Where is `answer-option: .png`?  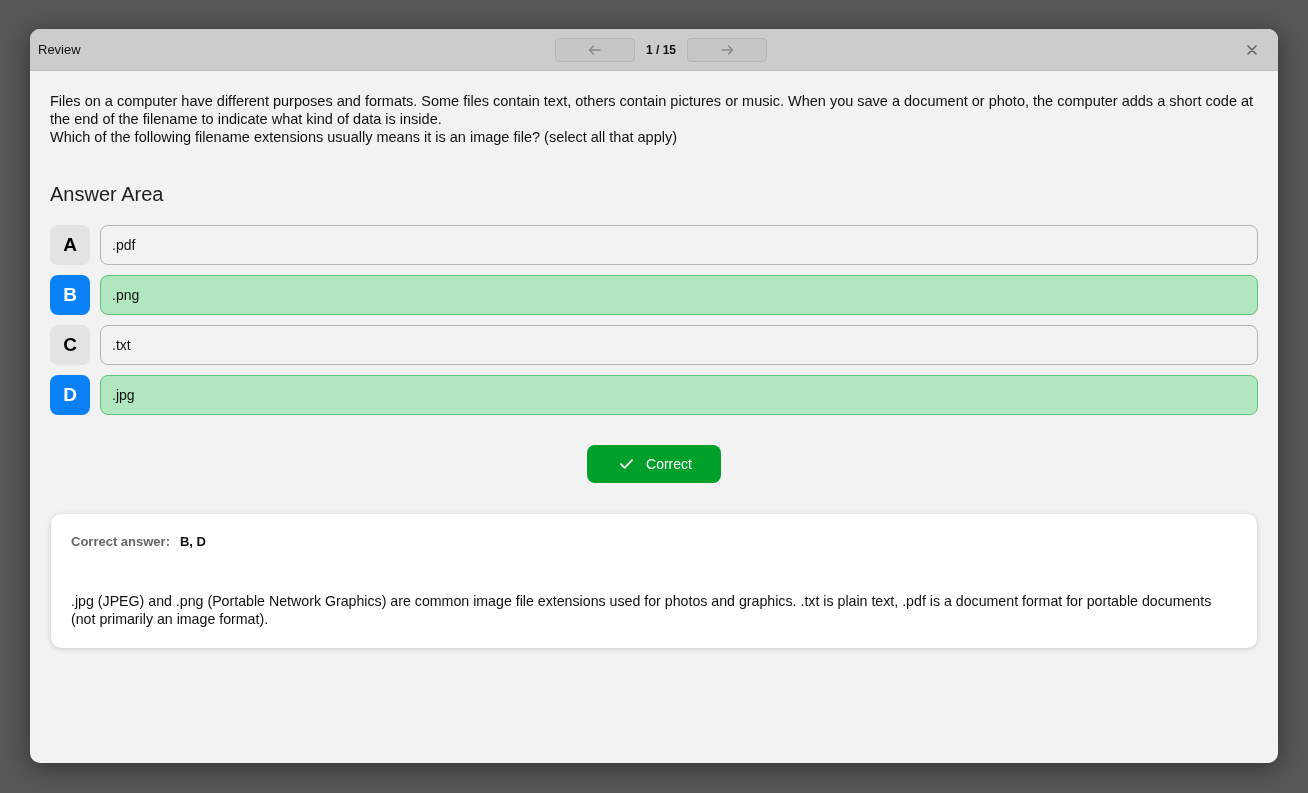
answer-option: .png is located at coordinates (679, 295).